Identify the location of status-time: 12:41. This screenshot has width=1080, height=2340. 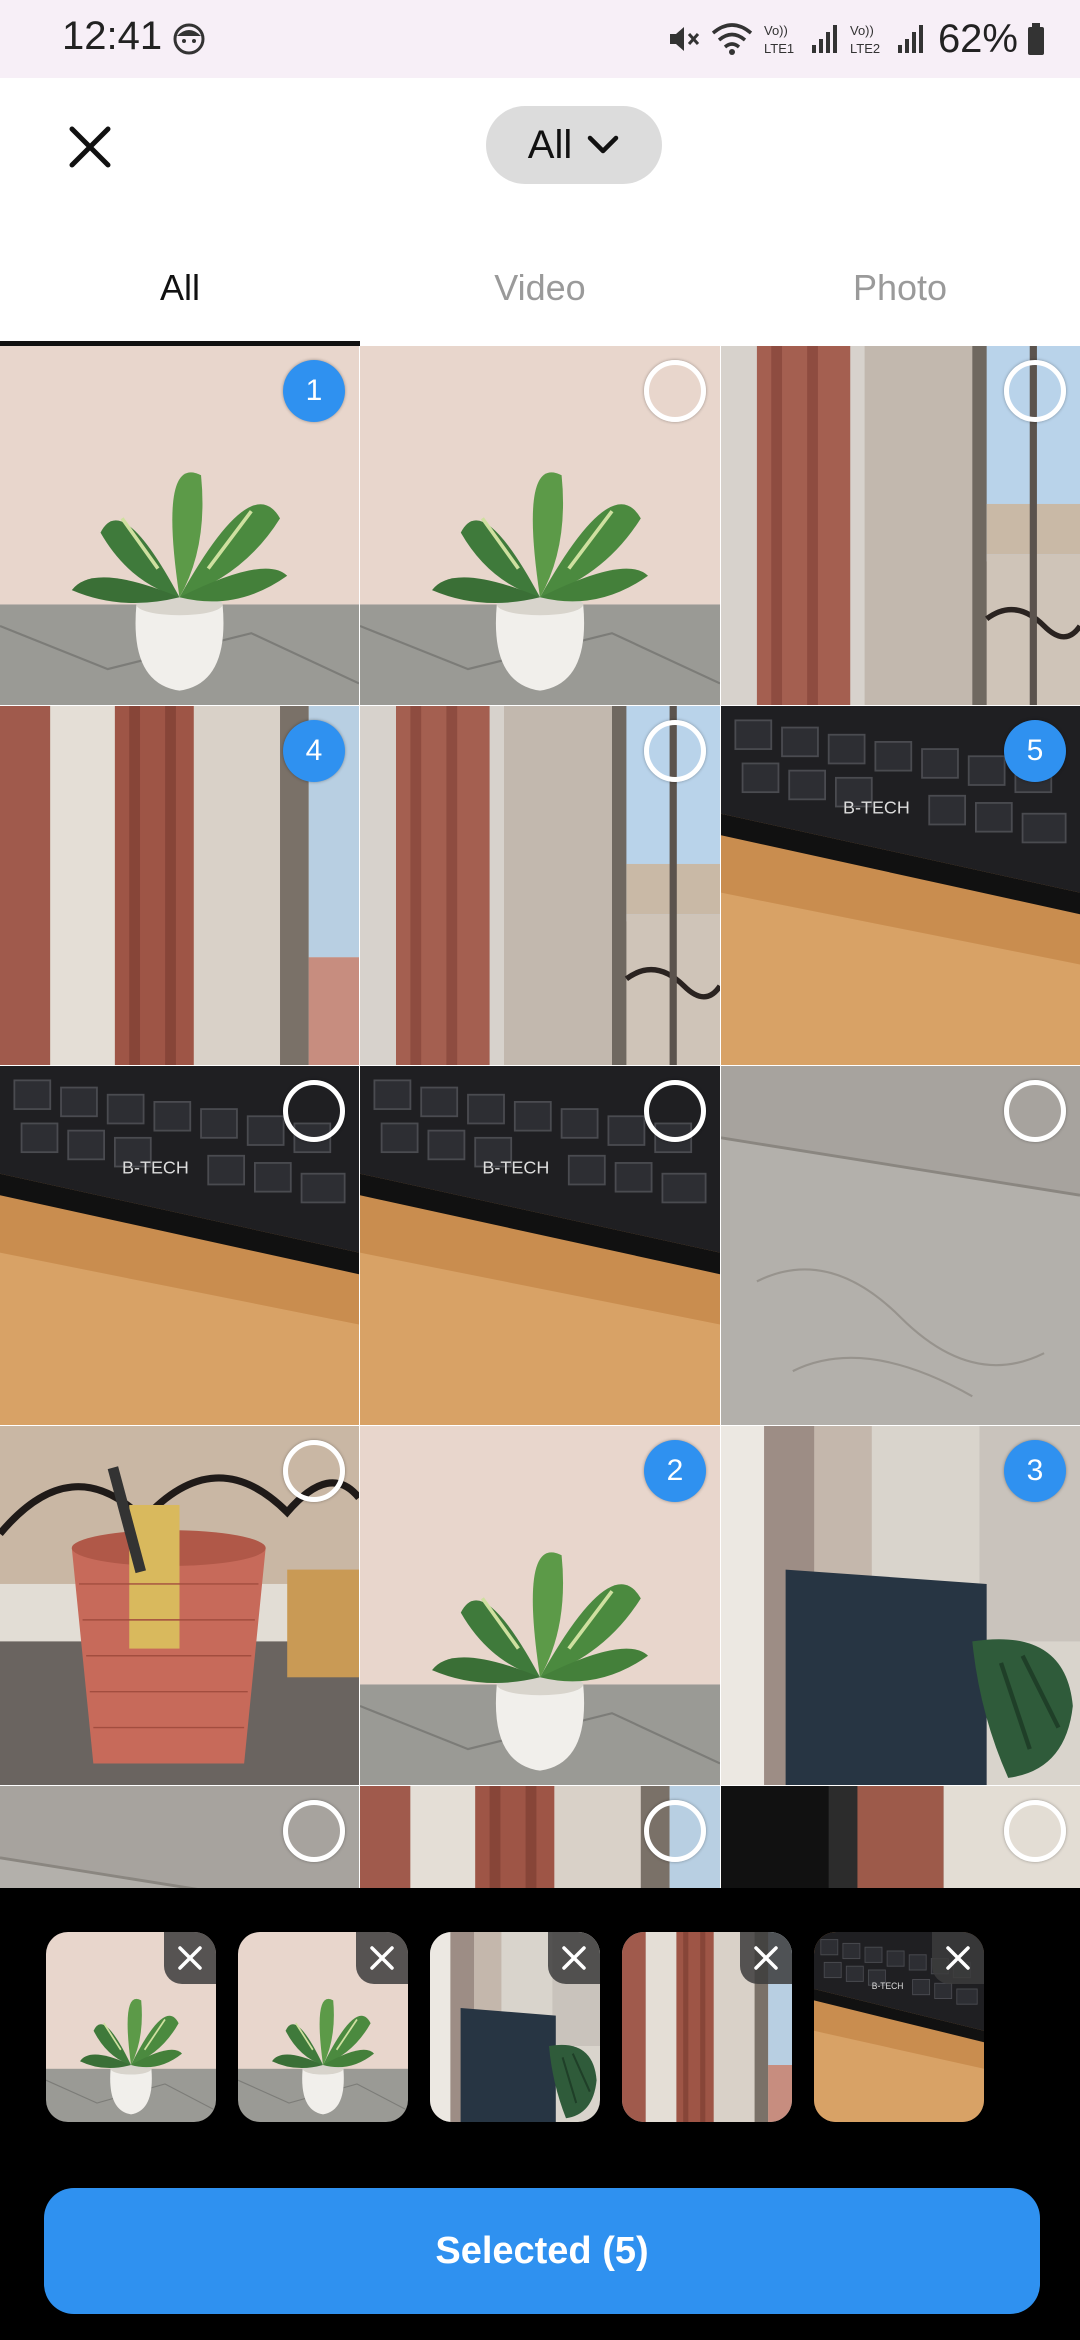
(112, 36).